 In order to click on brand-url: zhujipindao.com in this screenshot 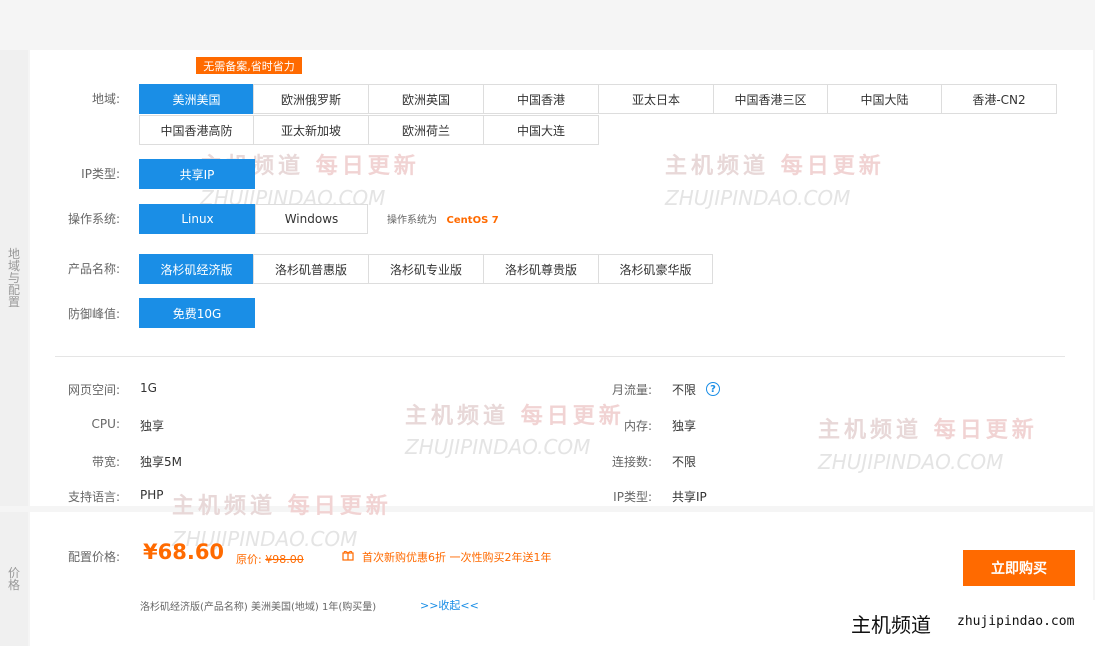, I will do `click(1016, 621)`.